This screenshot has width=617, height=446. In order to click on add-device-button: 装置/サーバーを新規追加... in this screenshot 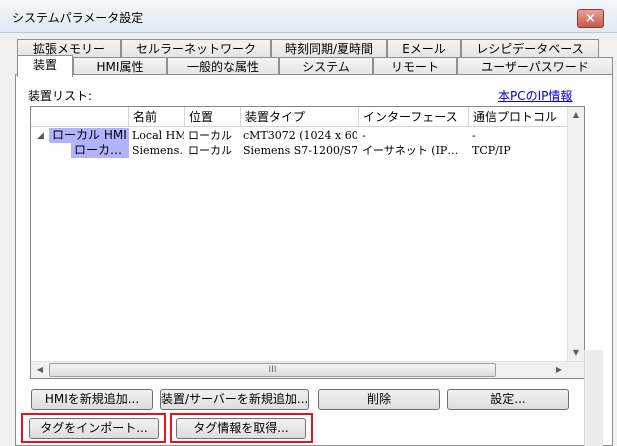, I will do `click(234, 399)`.